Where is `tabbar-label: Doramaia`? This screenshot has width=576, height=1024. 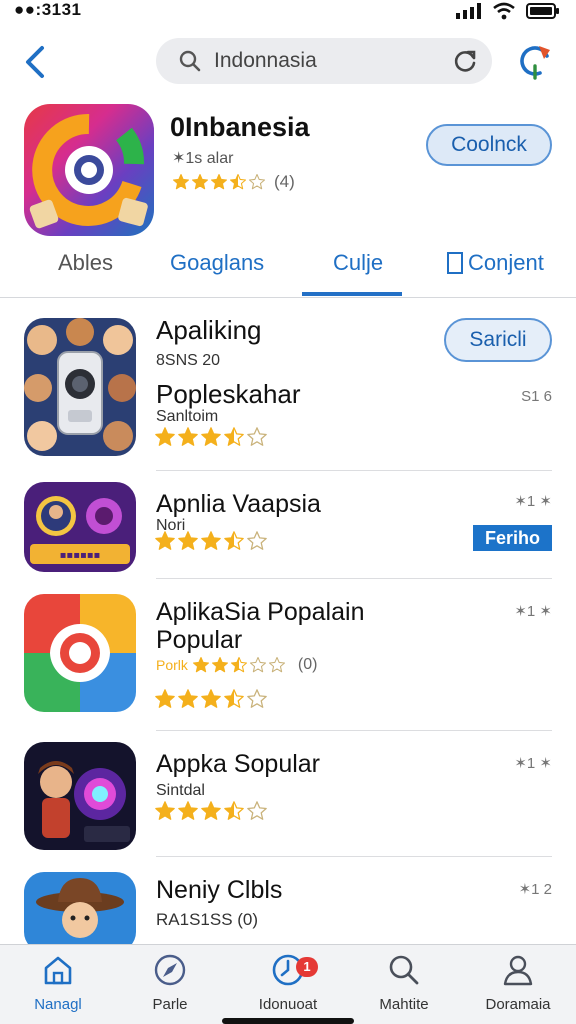 tabbar-label: Doramaia is located at coordinates (518, 1004).